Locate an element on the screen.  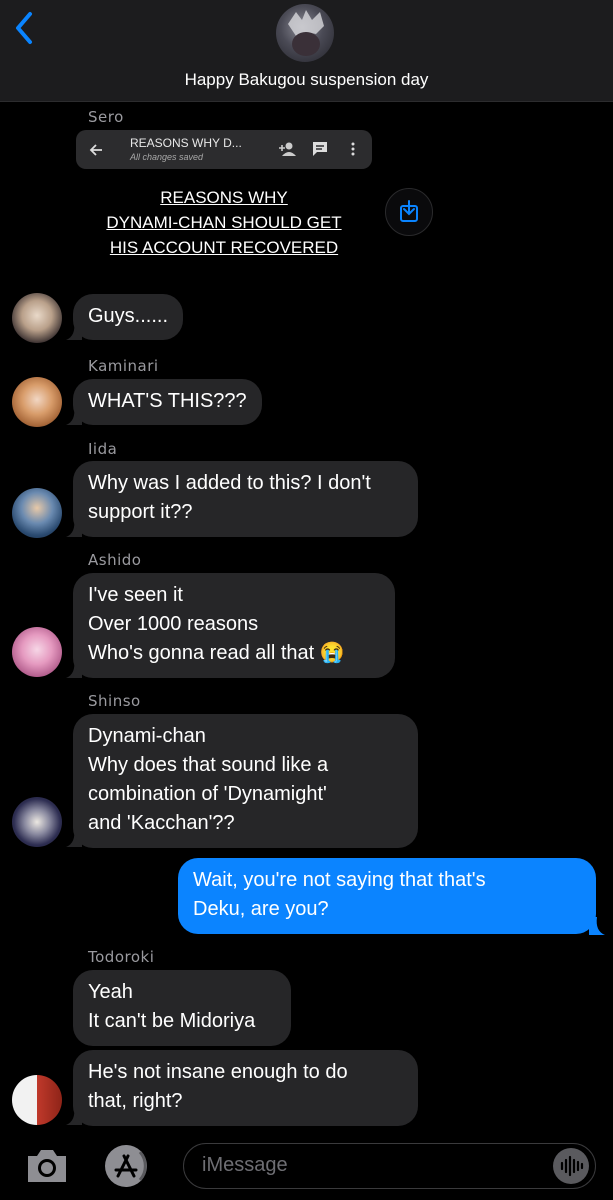
conversation-title: Happy Bakugou suspension day is located at coordinates (306, 80).